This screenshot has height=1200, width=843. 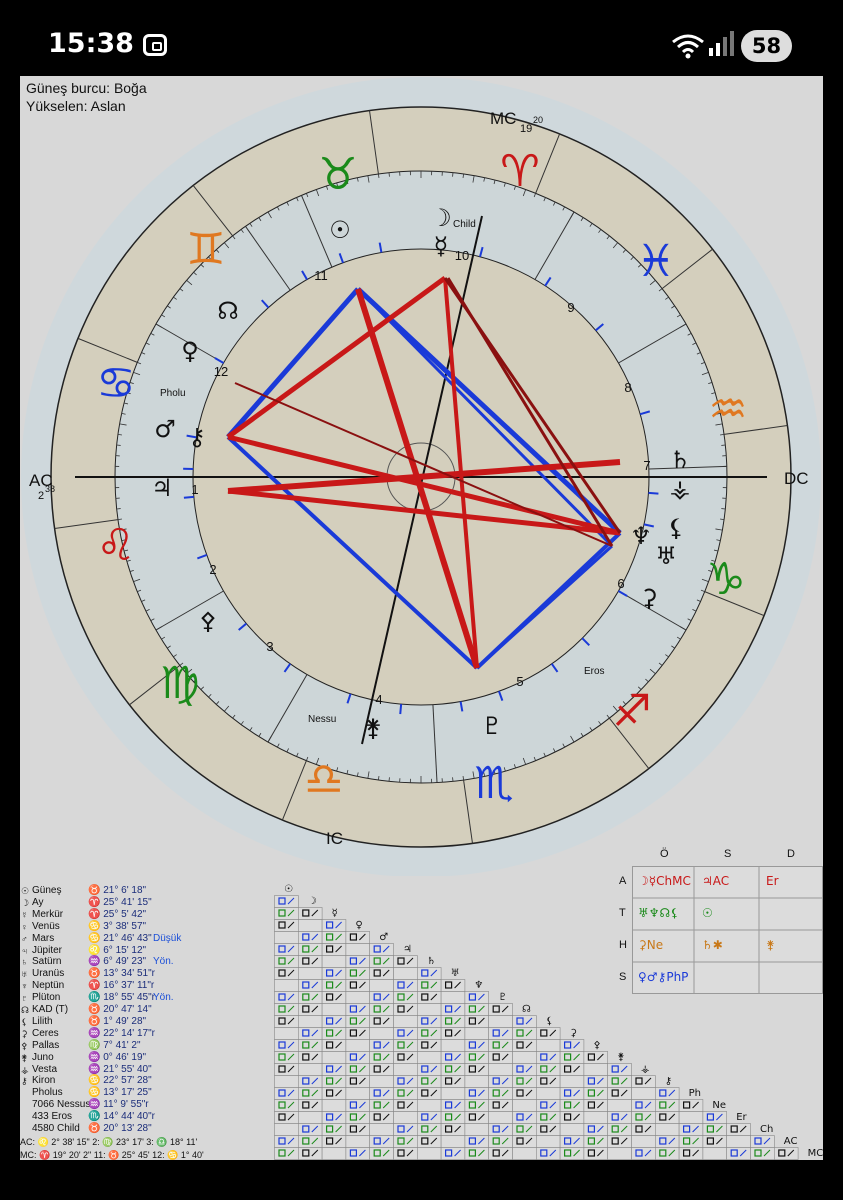 I want to click on planet-position-row: ⚷ Kiron ♋ 22° 57' 28", so click(x=147, y=1081).